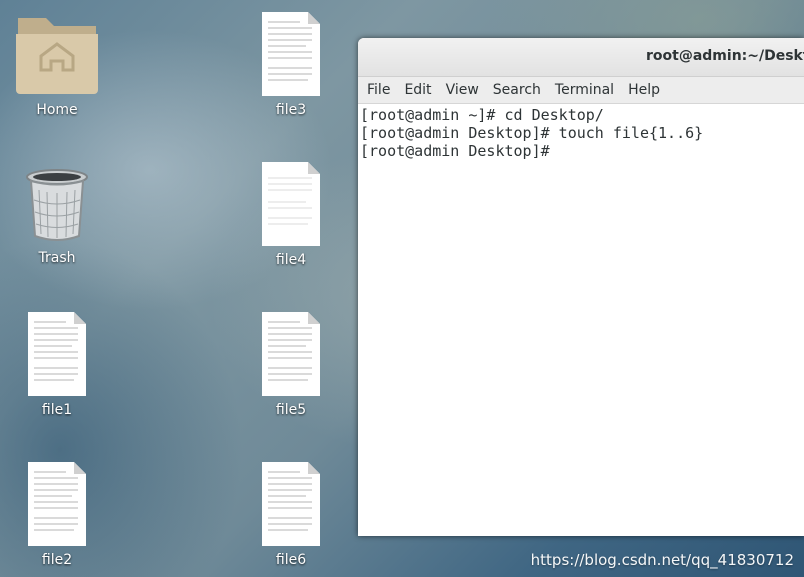 The width and height of the screenshot is (804, 577). Describe the element at coordinates (57, 205) in the screenshot. I see `trash-icon` at that location.